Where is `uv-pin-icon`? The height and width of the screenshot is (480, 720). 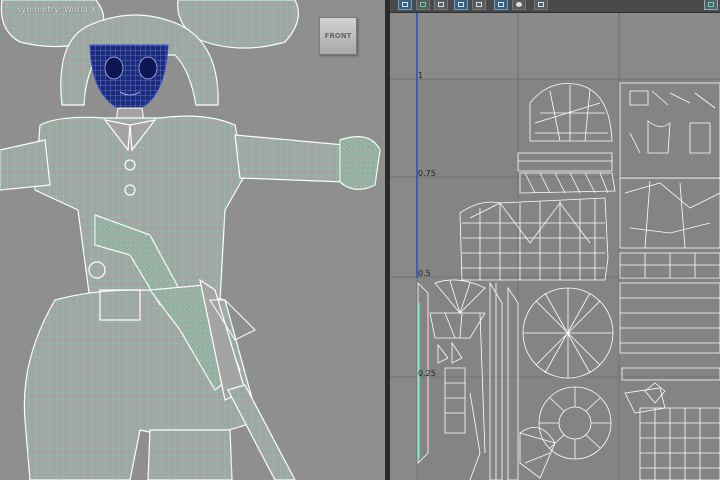 uv-pin-icon is located at coordinates (519, 5).